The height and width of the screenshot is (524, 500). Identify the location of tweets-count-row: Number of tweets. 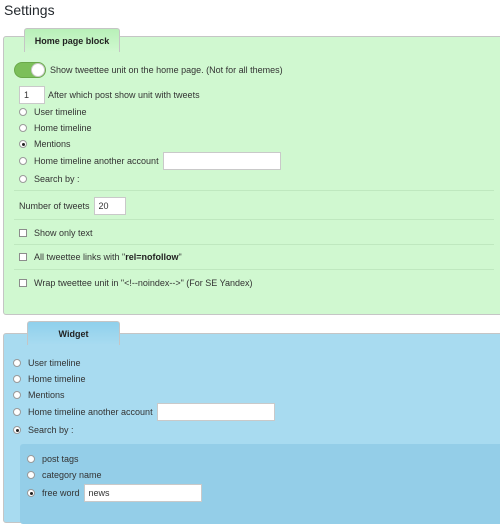
(72, 206).